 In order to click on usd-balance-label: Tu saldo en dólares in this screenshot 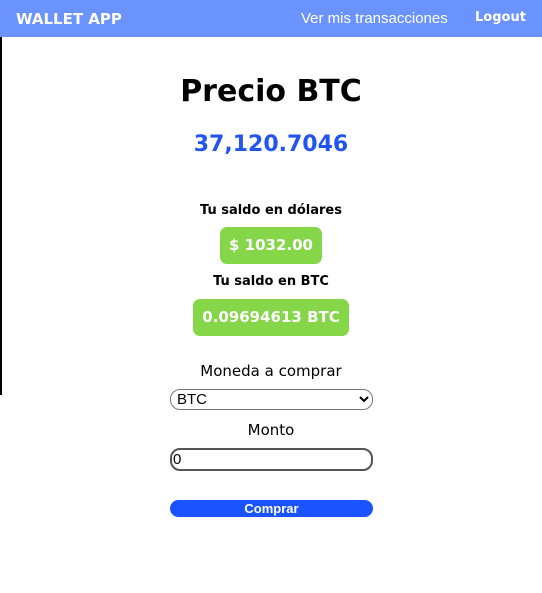, I will do `click(271, 210)`.